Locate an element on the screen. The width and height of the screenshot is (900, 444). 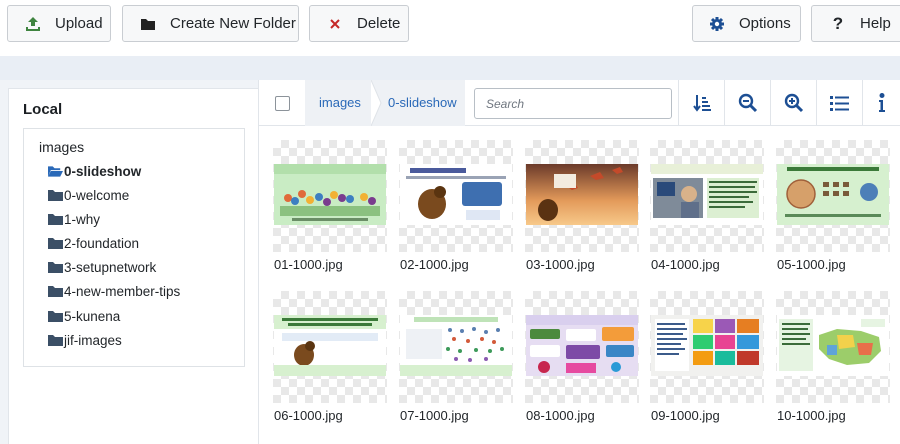
options-label: Options is located at coordinates (765, 23).